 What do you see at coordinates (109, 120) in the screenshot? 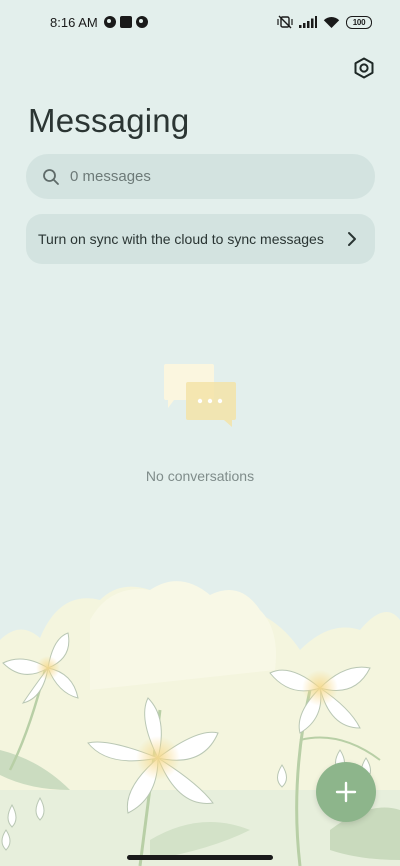
I see `page-title: Messaging` at bounding box center [109, 120].